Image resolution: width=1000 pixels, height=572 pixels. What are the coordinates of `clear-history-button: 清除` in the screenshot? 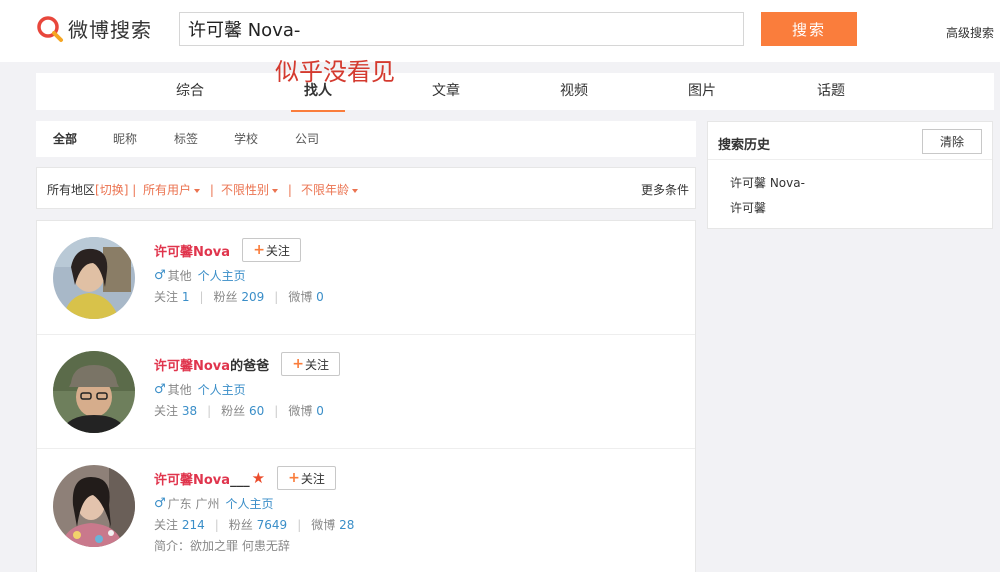 It's located at (952, 141).